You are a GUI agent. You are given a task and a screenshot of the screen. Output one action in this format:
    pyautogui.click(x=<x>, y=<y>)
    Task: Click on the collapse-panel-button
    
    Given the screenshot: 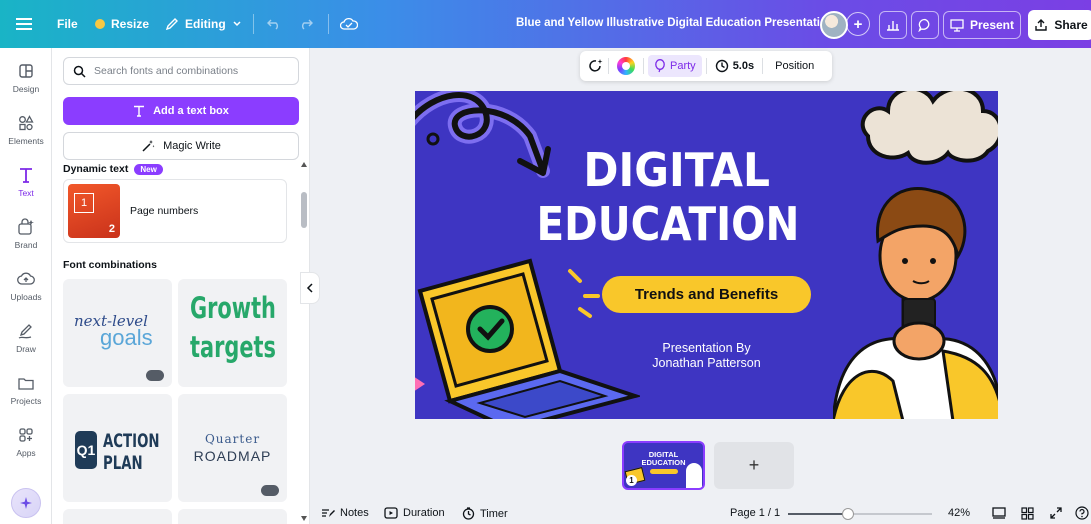 What is the action you would take?
    pyautogui.click(x=310, y=288)
    